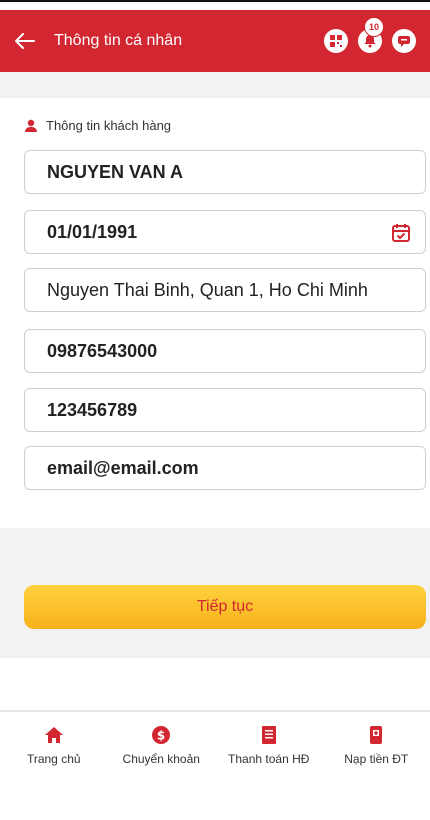  Describe the element at coordinates (225, 410) in the screenshot. I see `id-number-field: 123456789` at that location.